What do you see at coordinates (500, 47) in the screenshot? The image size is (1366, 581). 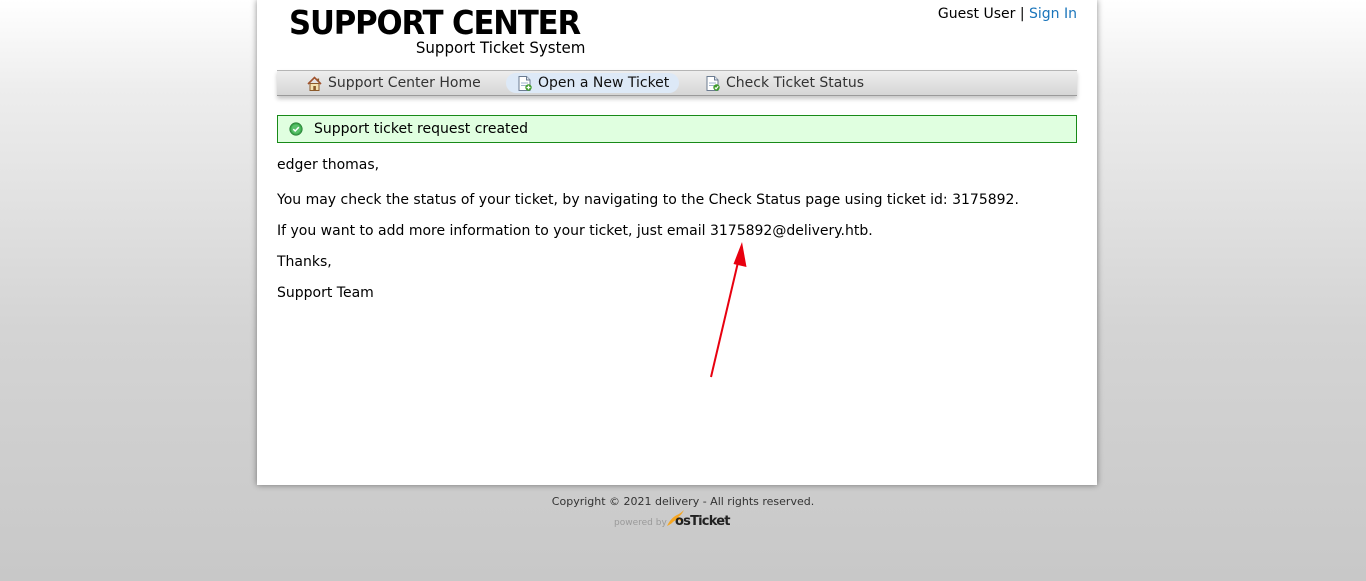 I see `logo-subtitle: Support Ticket System` at bounding box center [500, 47].